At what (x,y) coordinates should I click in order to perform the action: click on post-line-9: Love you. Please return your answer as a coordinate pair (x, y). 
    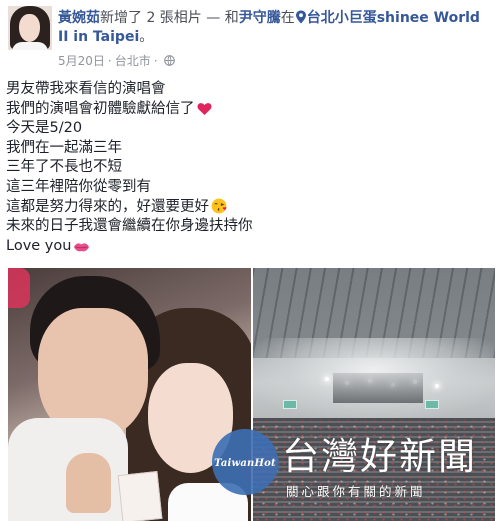
    Looking at the image, I should click on (251, 247).